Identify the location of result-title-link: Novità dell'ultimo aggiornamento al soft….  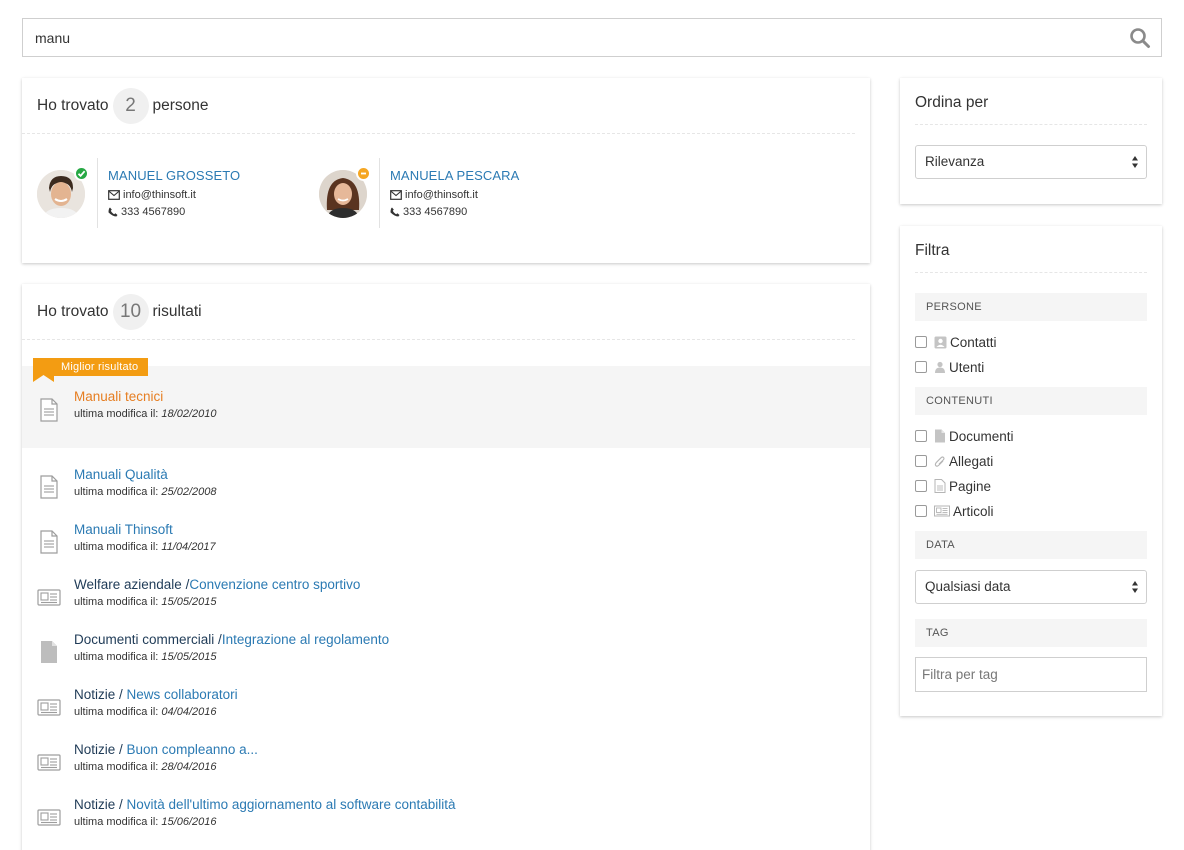
(291, 804).